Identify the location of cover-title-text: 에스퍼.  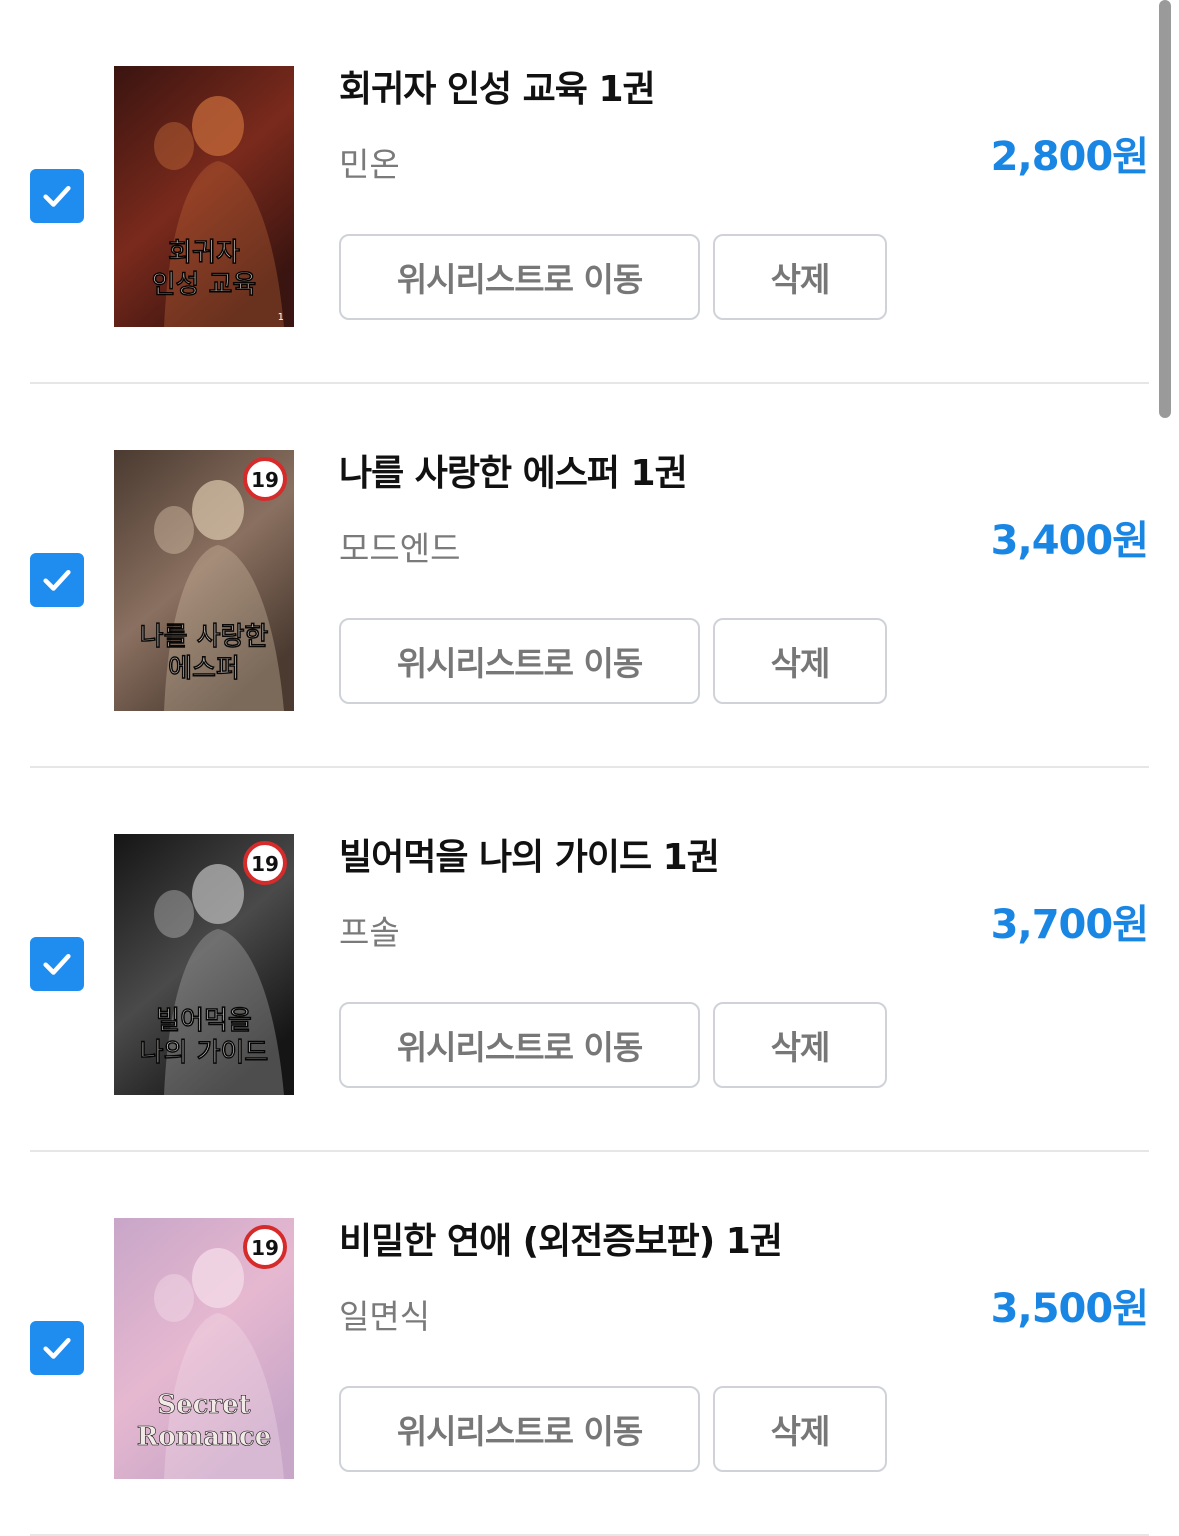
(204, 669).